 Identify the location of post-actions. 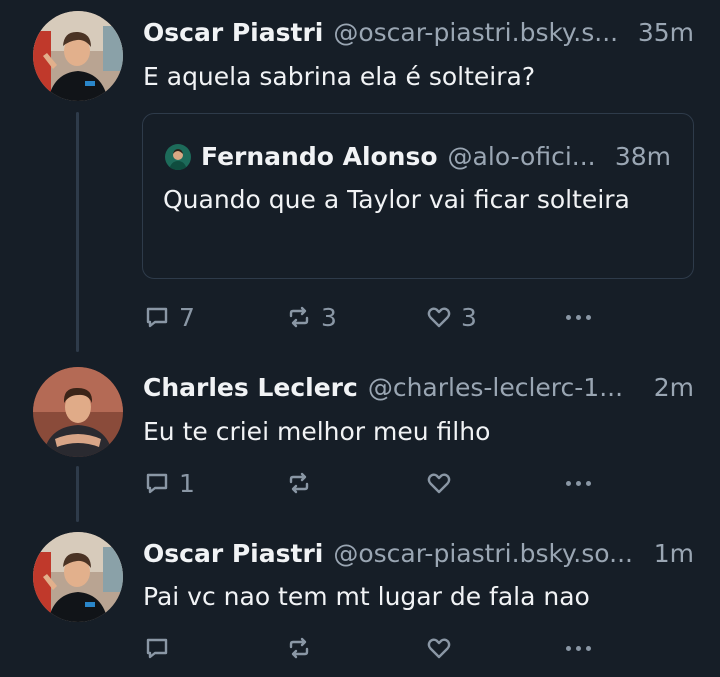
(373, 648).